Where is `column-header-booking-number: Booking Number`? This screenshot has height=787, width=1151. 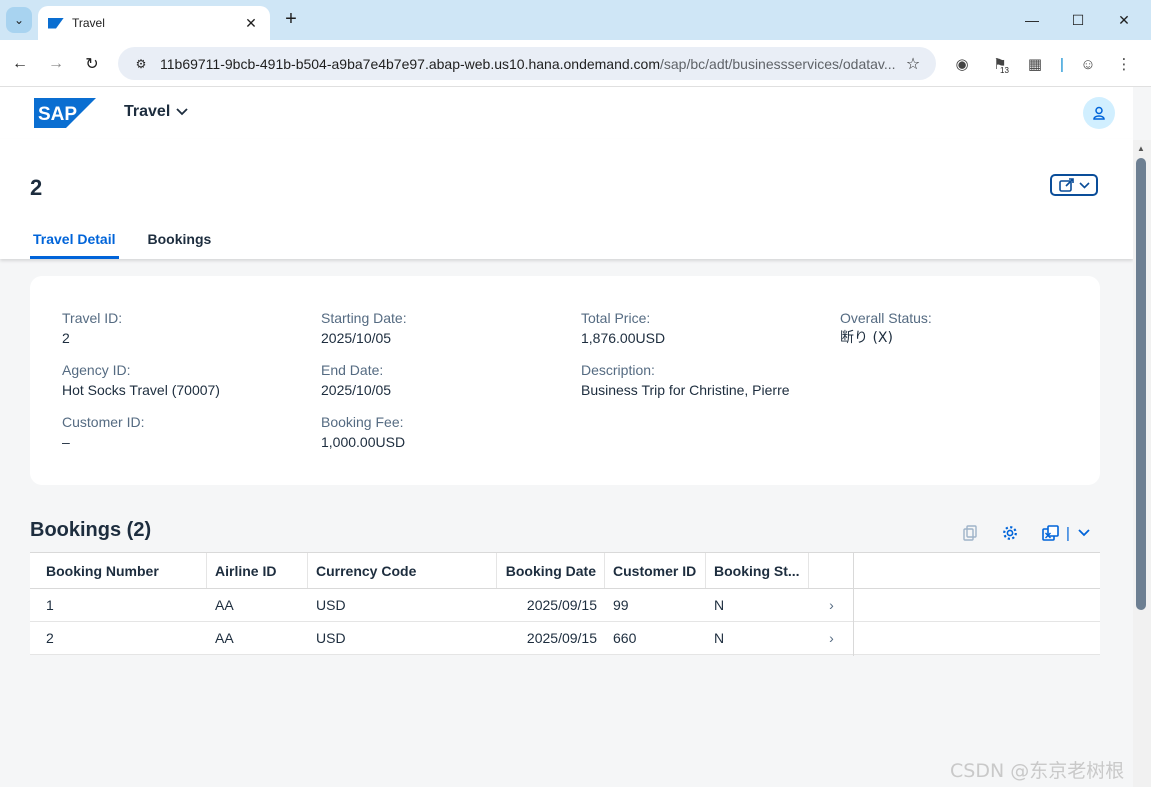
column-header-booking-number: Booking Number is located at coordinates (118, 570).